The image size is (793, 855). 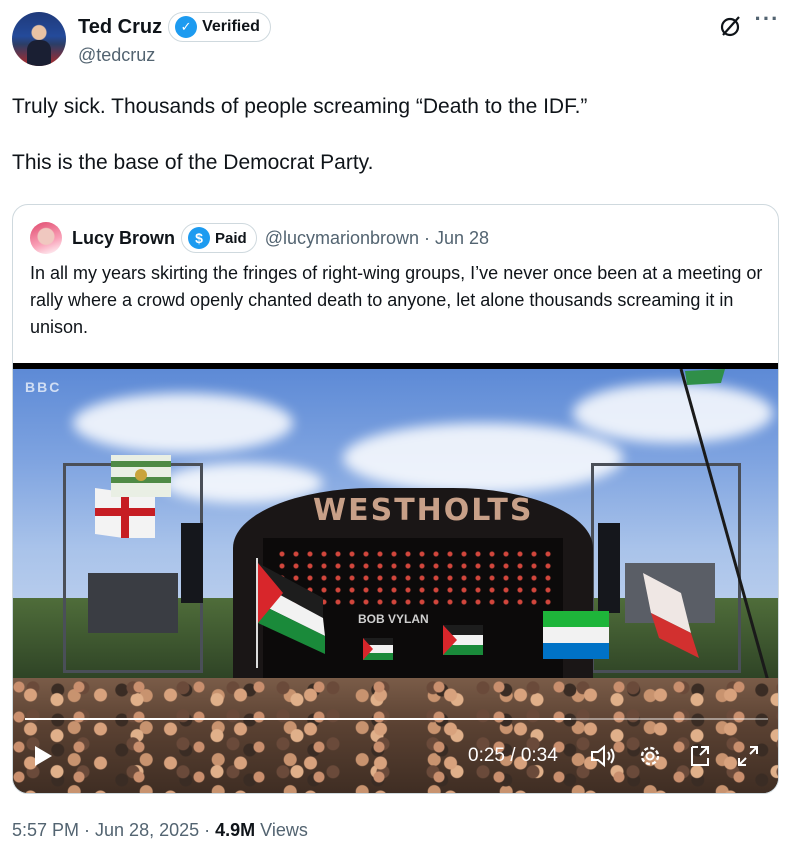 What do you see at coordinates (120, 27) in the screenshot?
I see `author-display-name: Ted Cruz` at bounding box center [120, 27].